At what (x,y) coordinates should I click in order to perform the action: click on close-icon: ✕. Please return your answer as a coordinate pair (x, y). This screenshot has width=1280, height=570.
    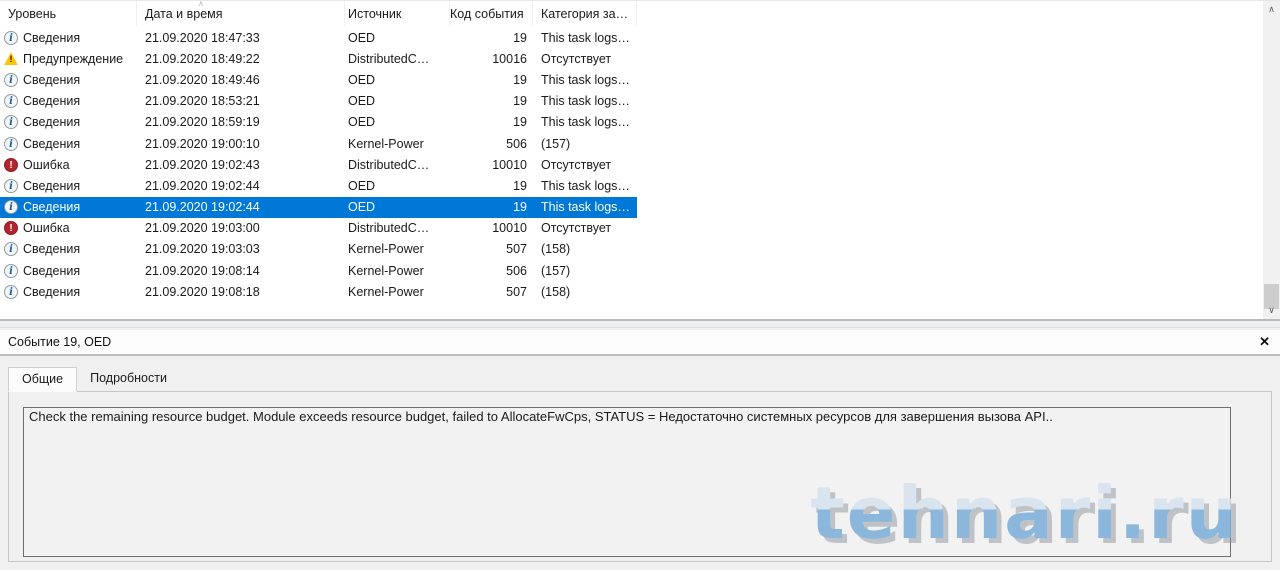
    Looking at the image, I should click on (1264, 342).